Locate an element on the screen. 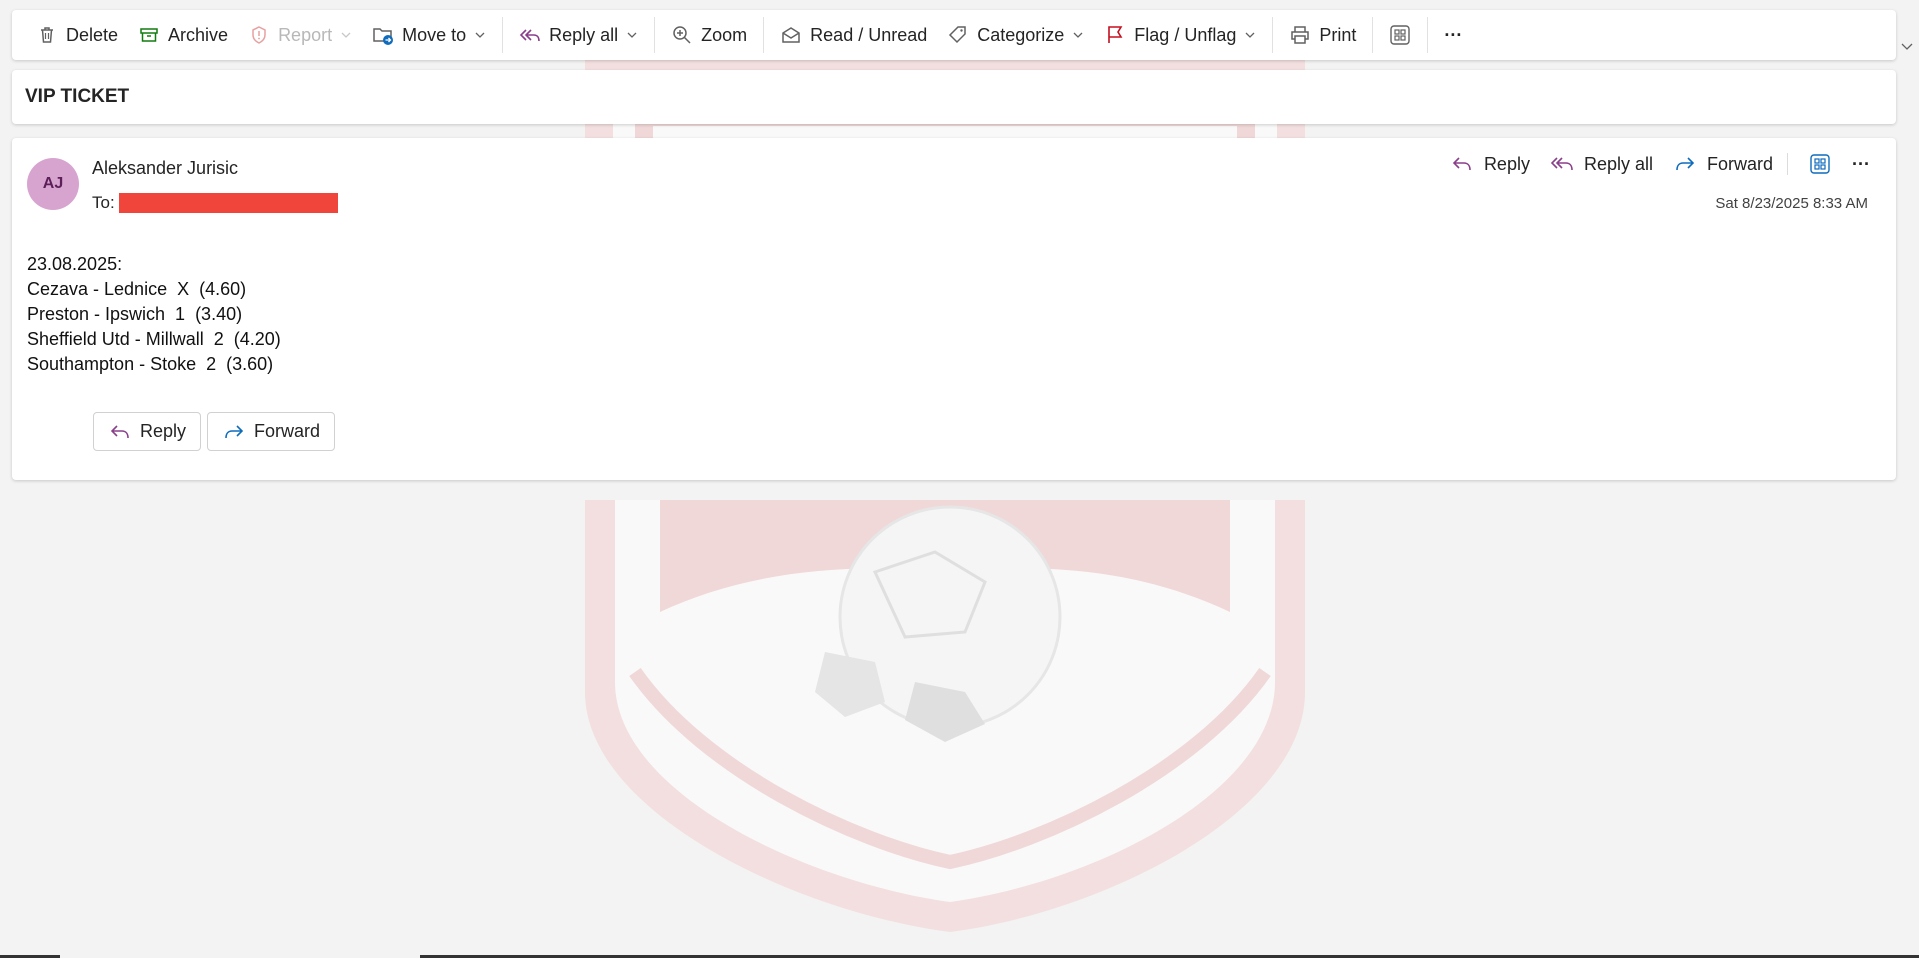  print-button: Print is located at coordinates (1322, 35).